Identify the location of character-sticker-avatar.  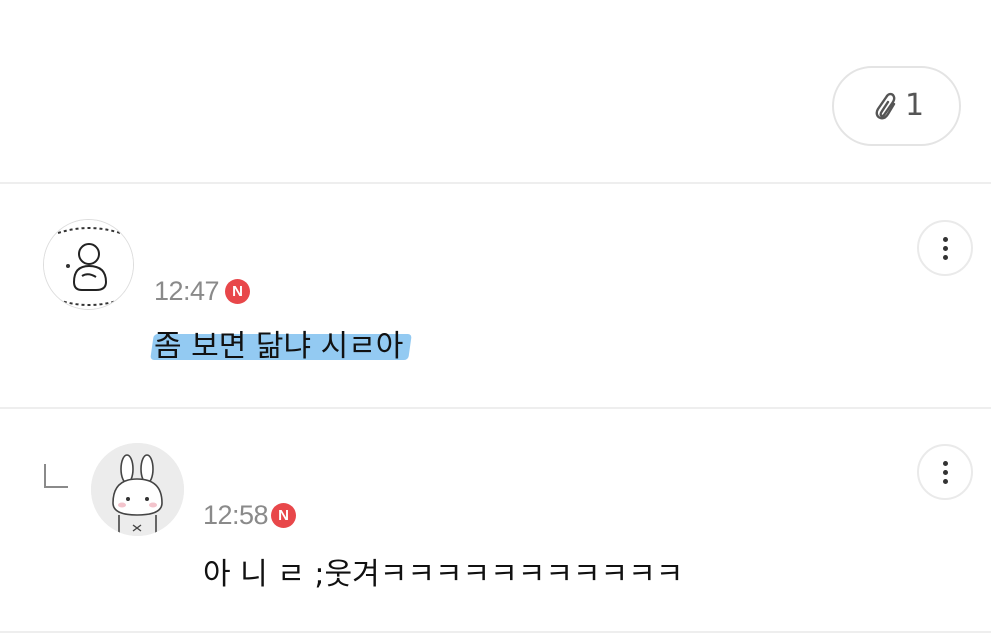
(88, 264).